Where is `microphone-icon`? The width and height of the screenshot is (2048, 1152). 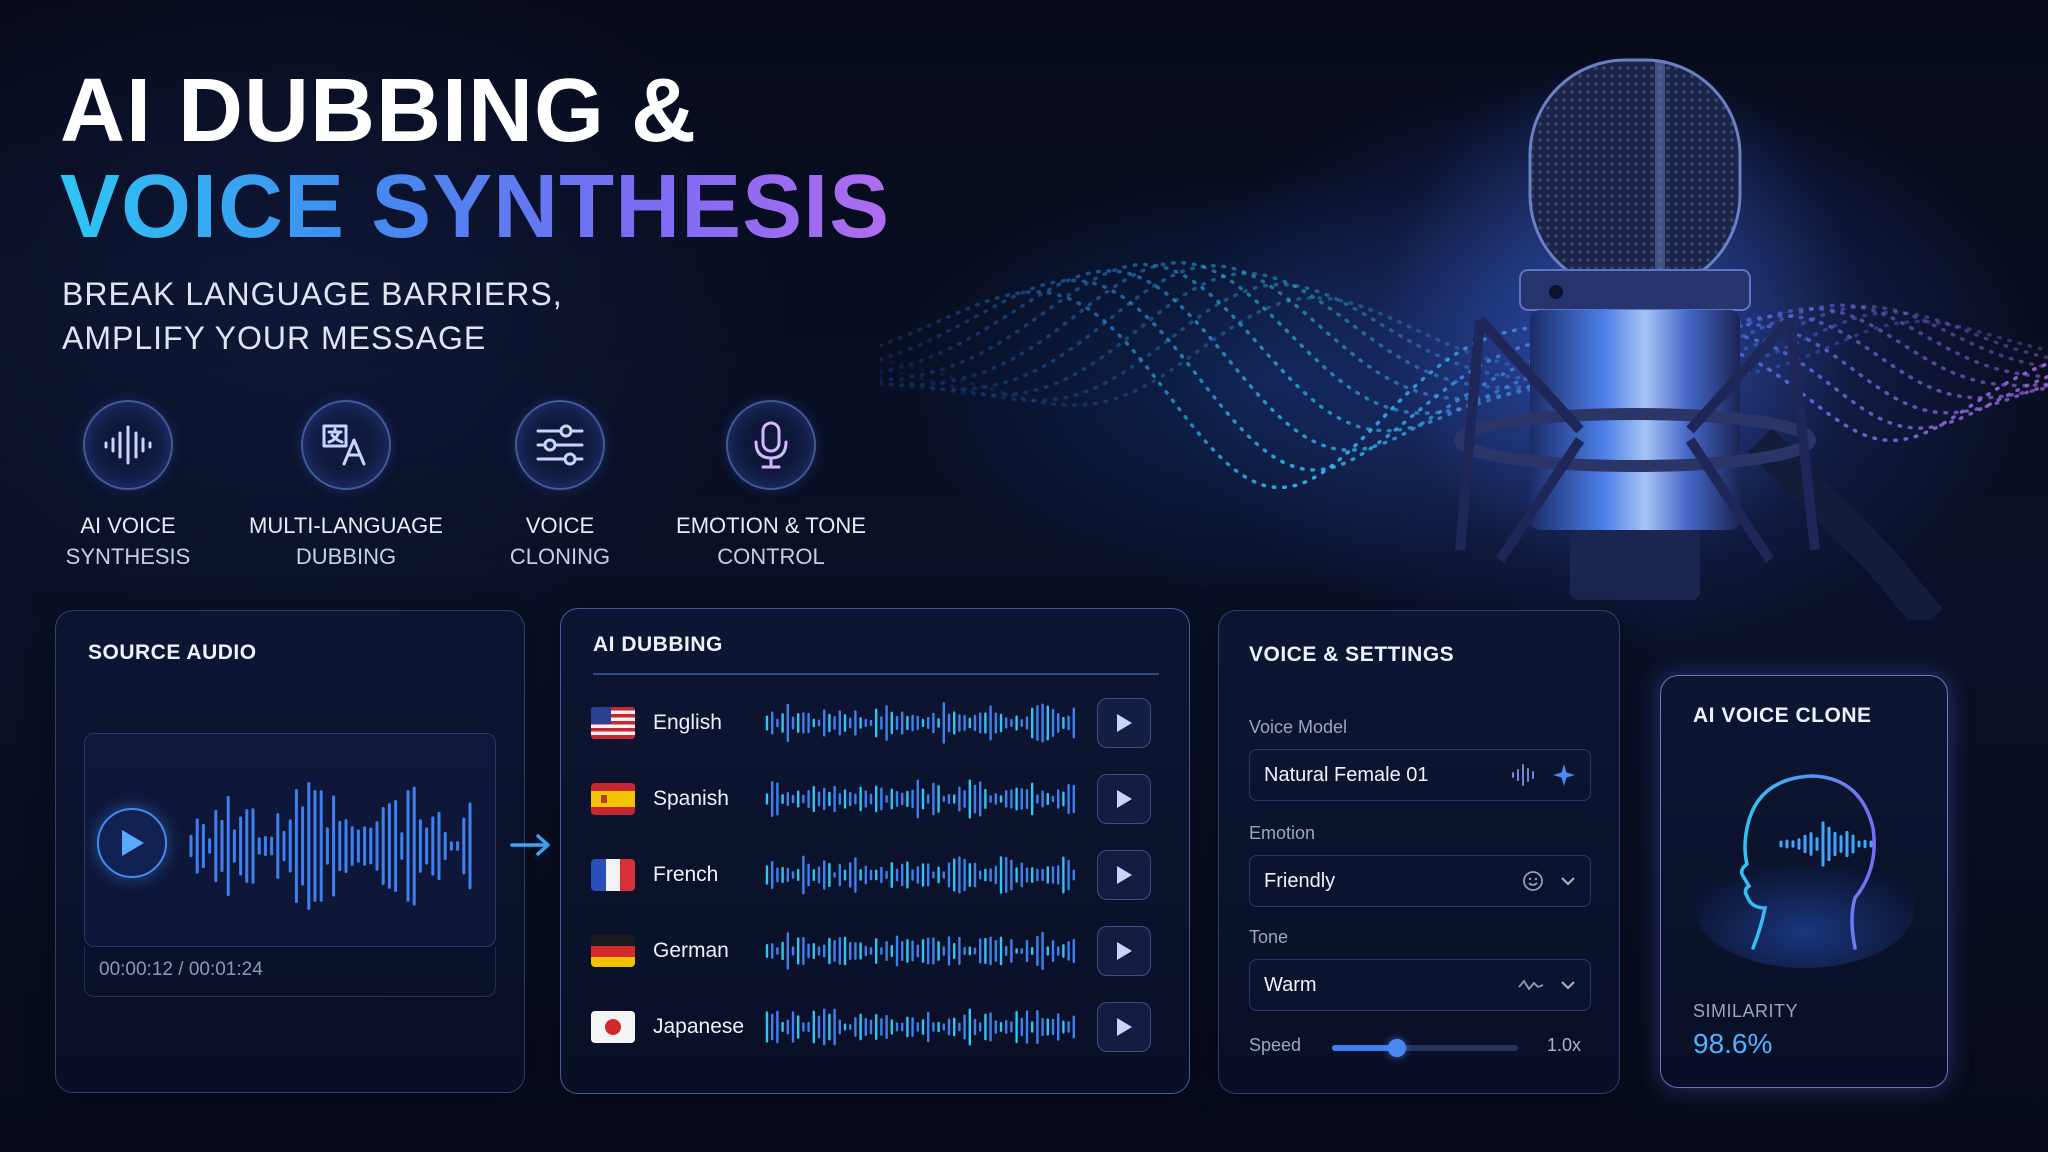 microphone-icon is located at coordinates (771, 445).